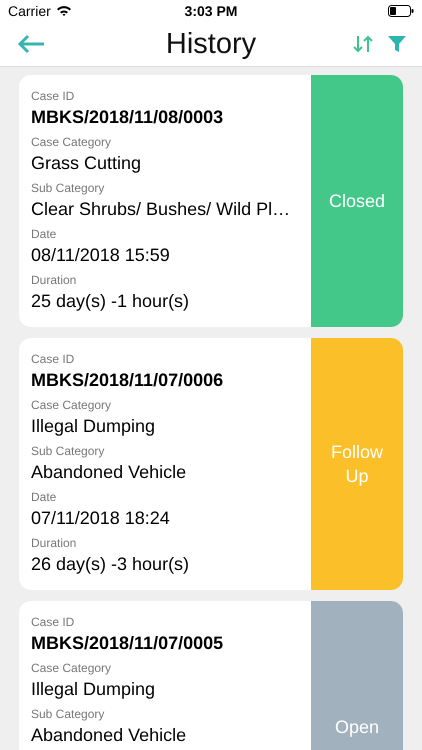  Describe the element at coordinates (401, 11) in the screenshot. I see `battery-icon` at that location.